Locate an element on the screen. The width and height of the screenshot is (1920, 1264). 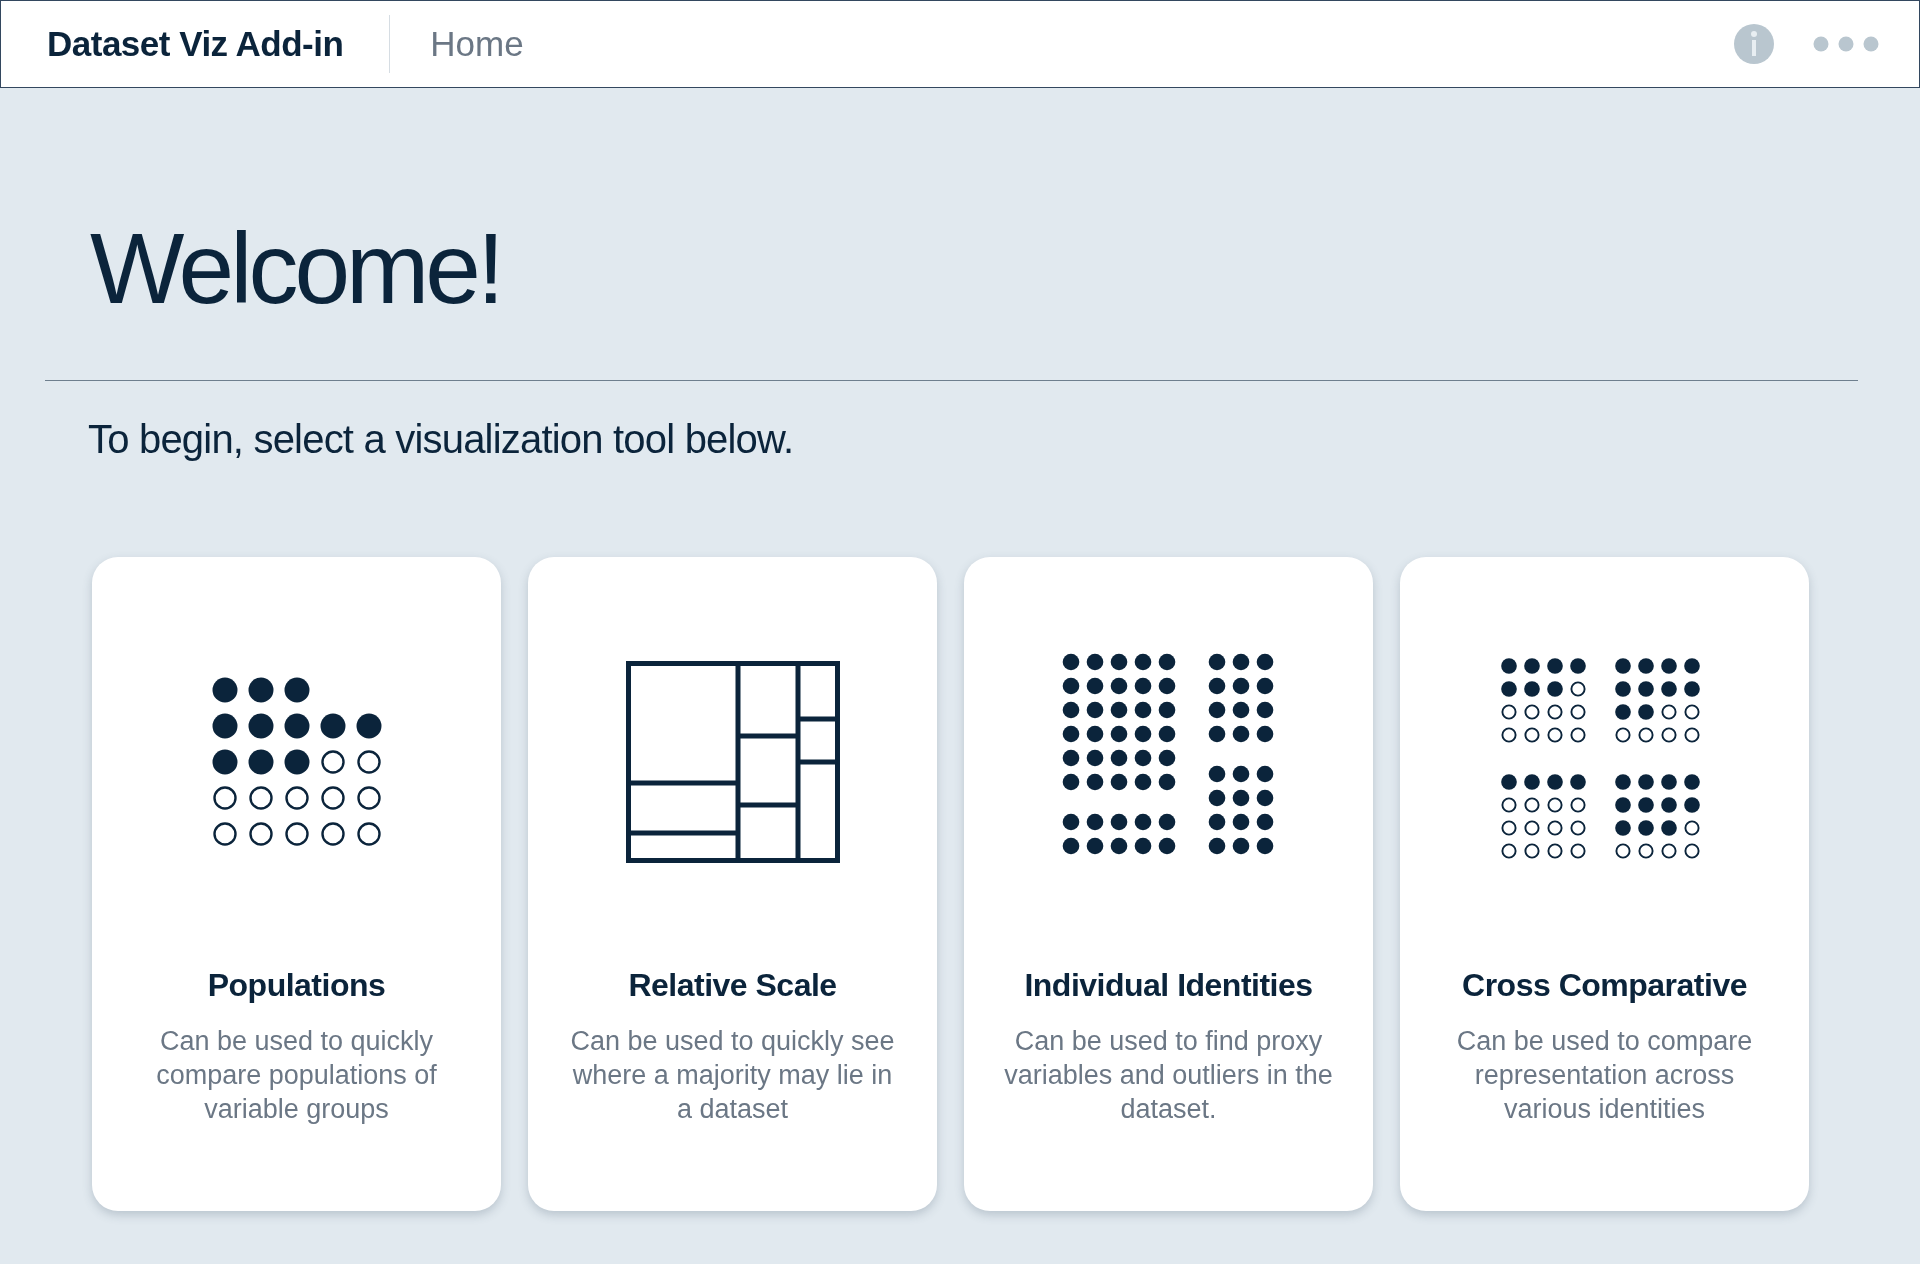
tool-card: Relative Scale Can be used to quickly see where a majority may lie in a dataset is located at coordinates (732, 884).